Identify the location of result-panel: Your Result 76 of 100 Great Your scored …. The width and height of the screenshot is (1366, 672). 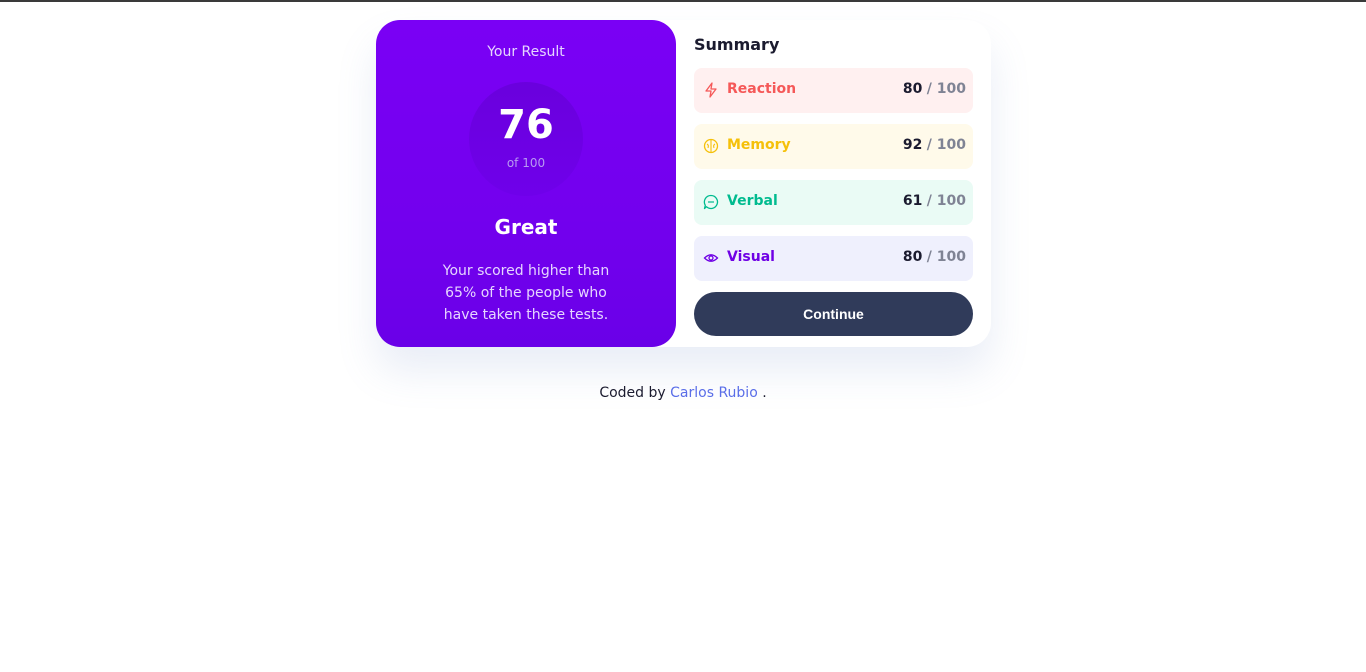
(526, 183).